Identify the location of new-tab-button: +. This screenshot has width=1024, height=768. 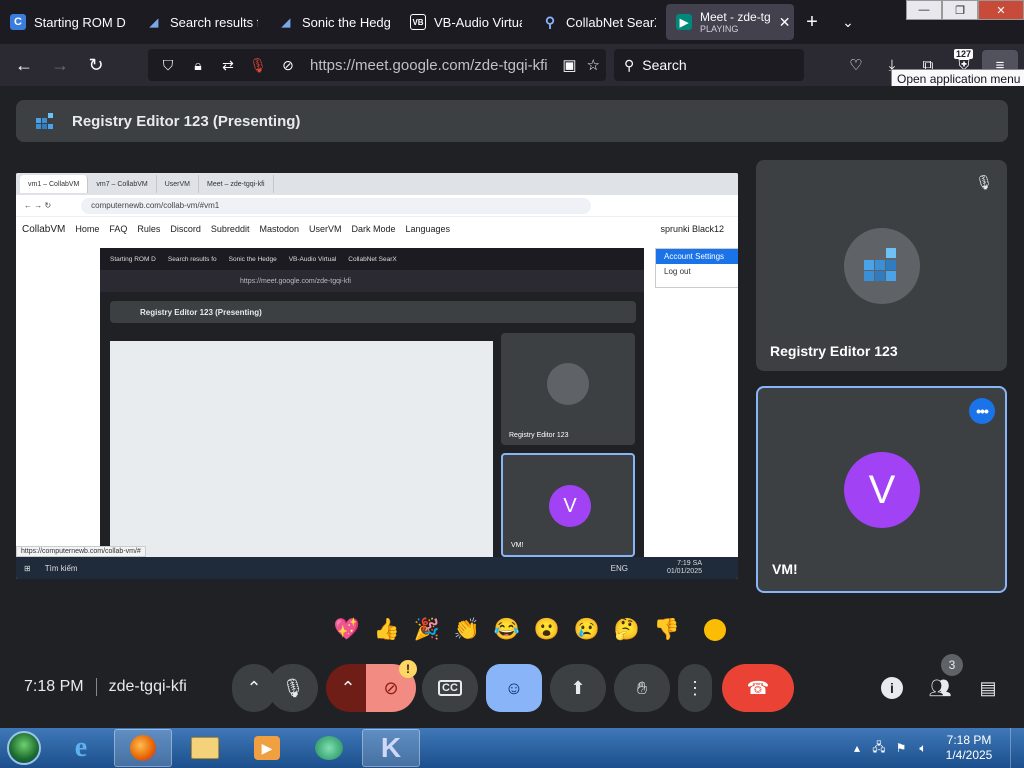
(812, 22).